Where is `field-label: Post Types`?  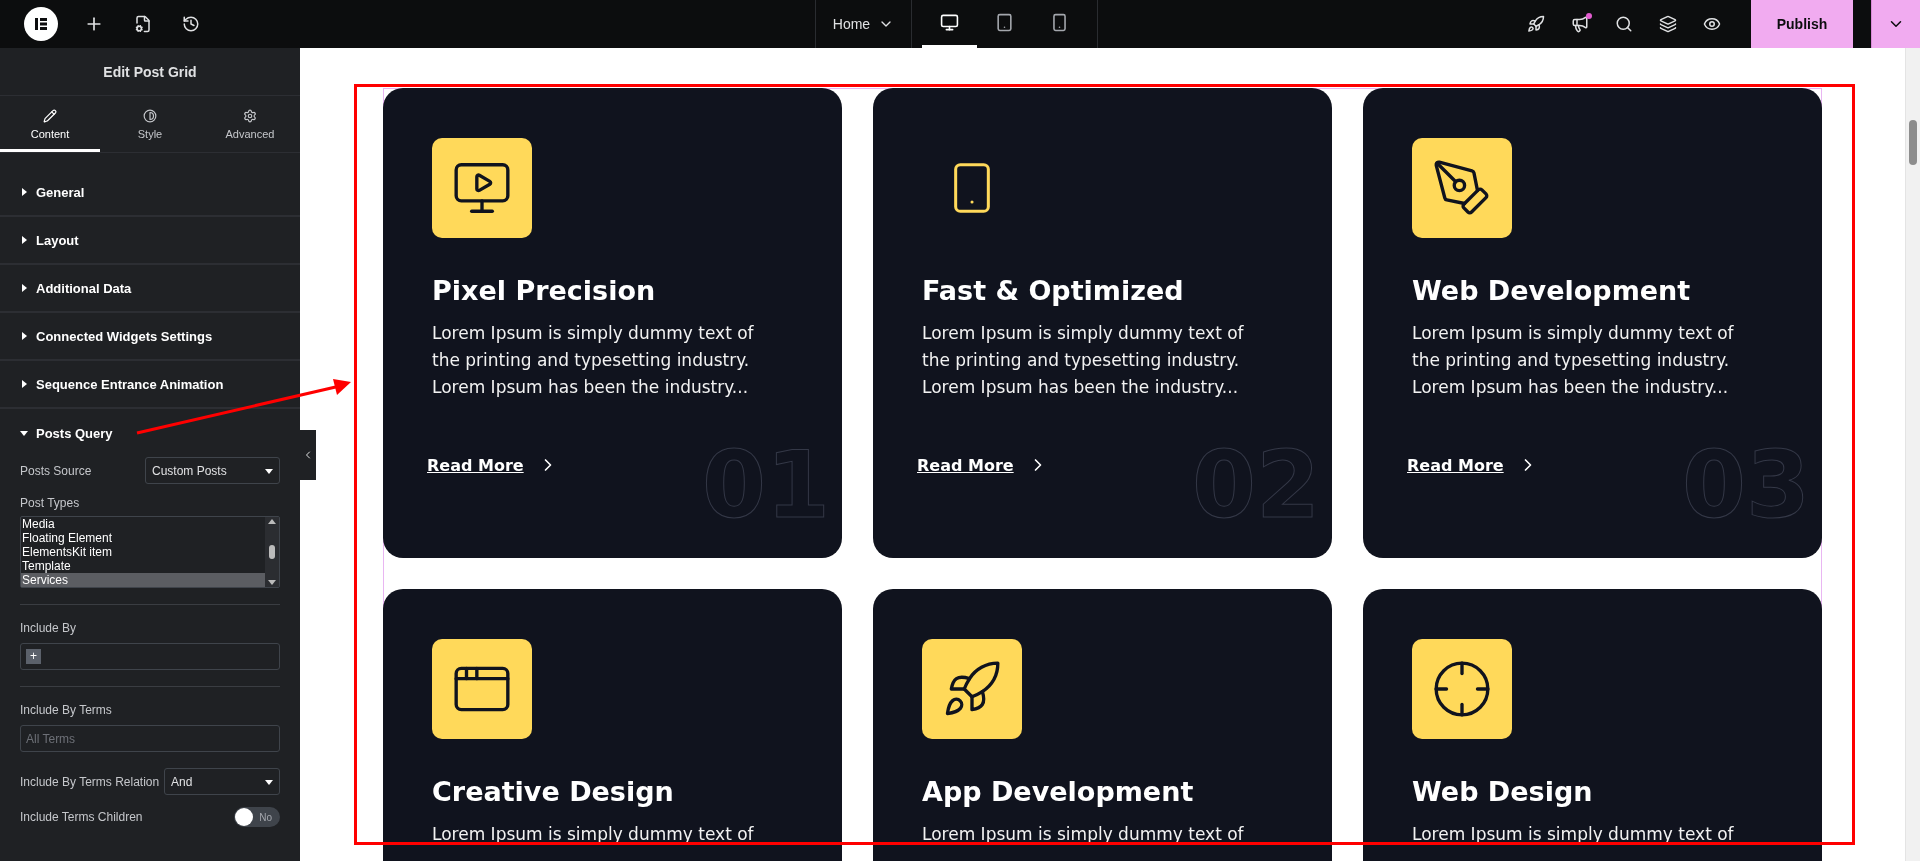
field-label: Post Types is located at coordinates (50, 503).